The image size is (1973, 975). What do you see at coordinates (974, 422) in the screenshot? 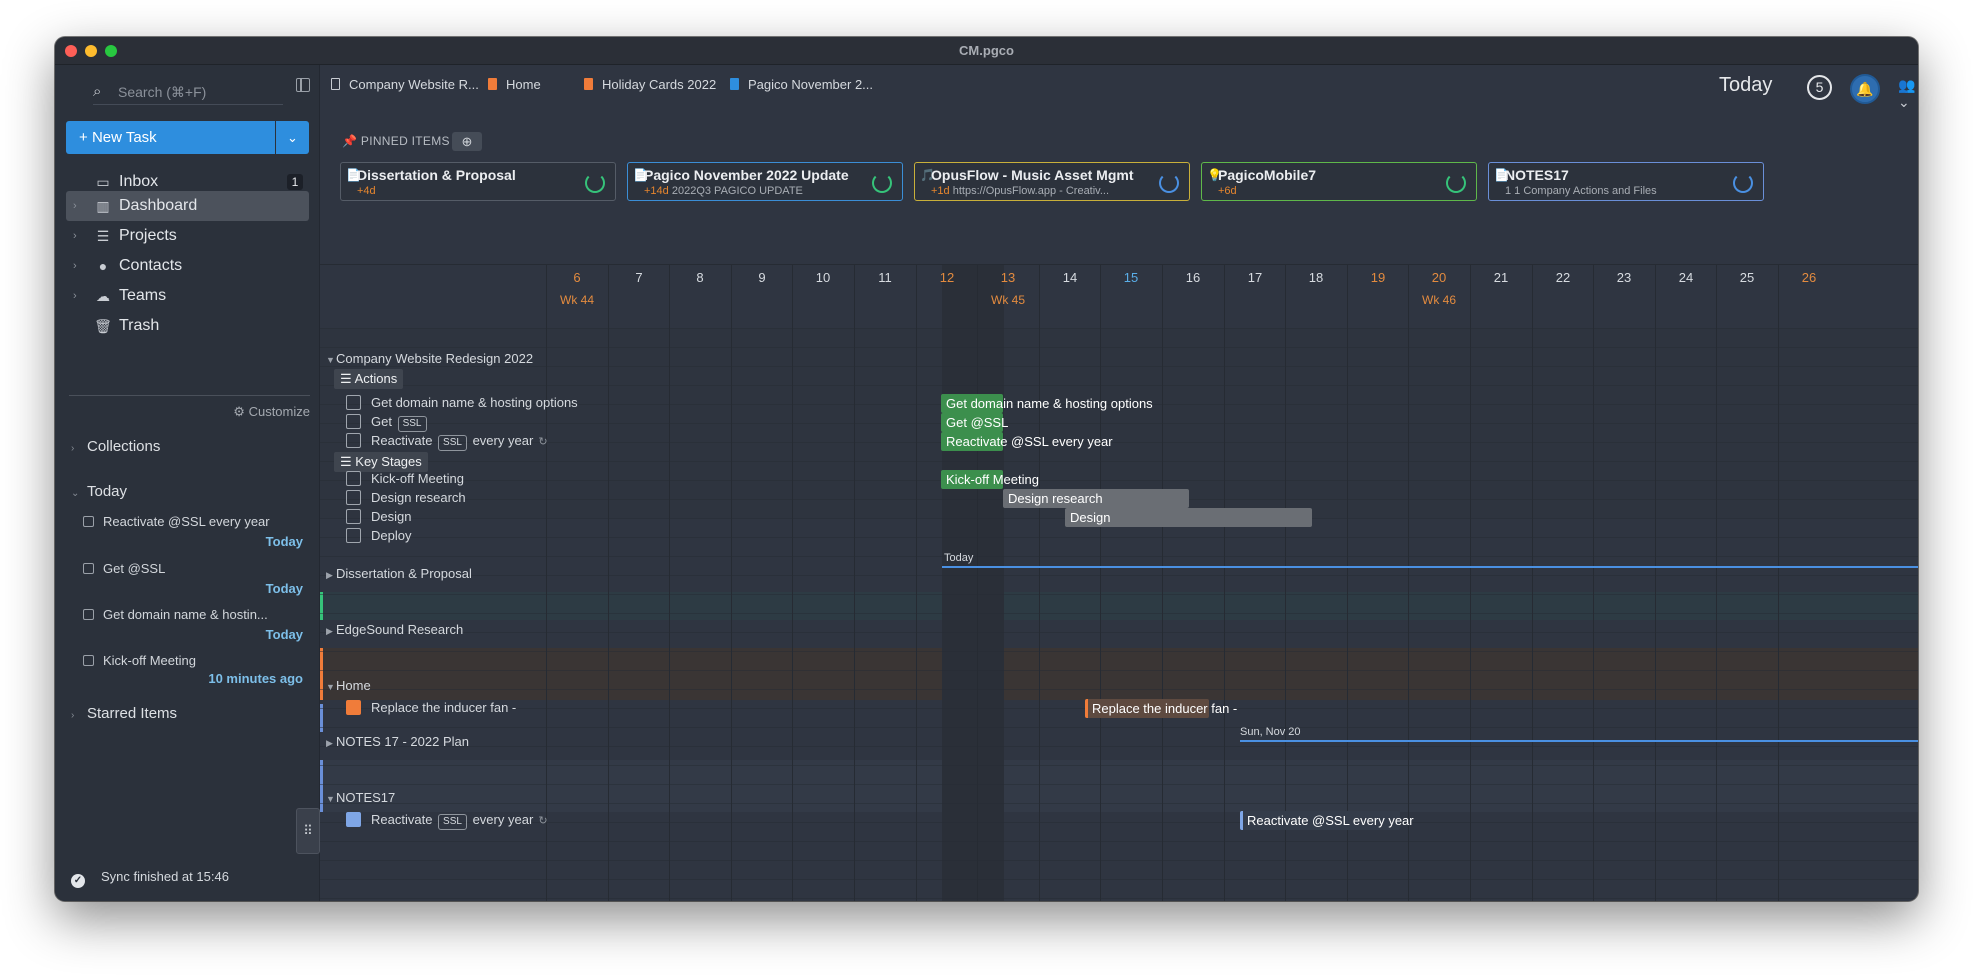
I see `gantt-bar-get-ssl: Get @SSL` at bounding box center [974, 422].